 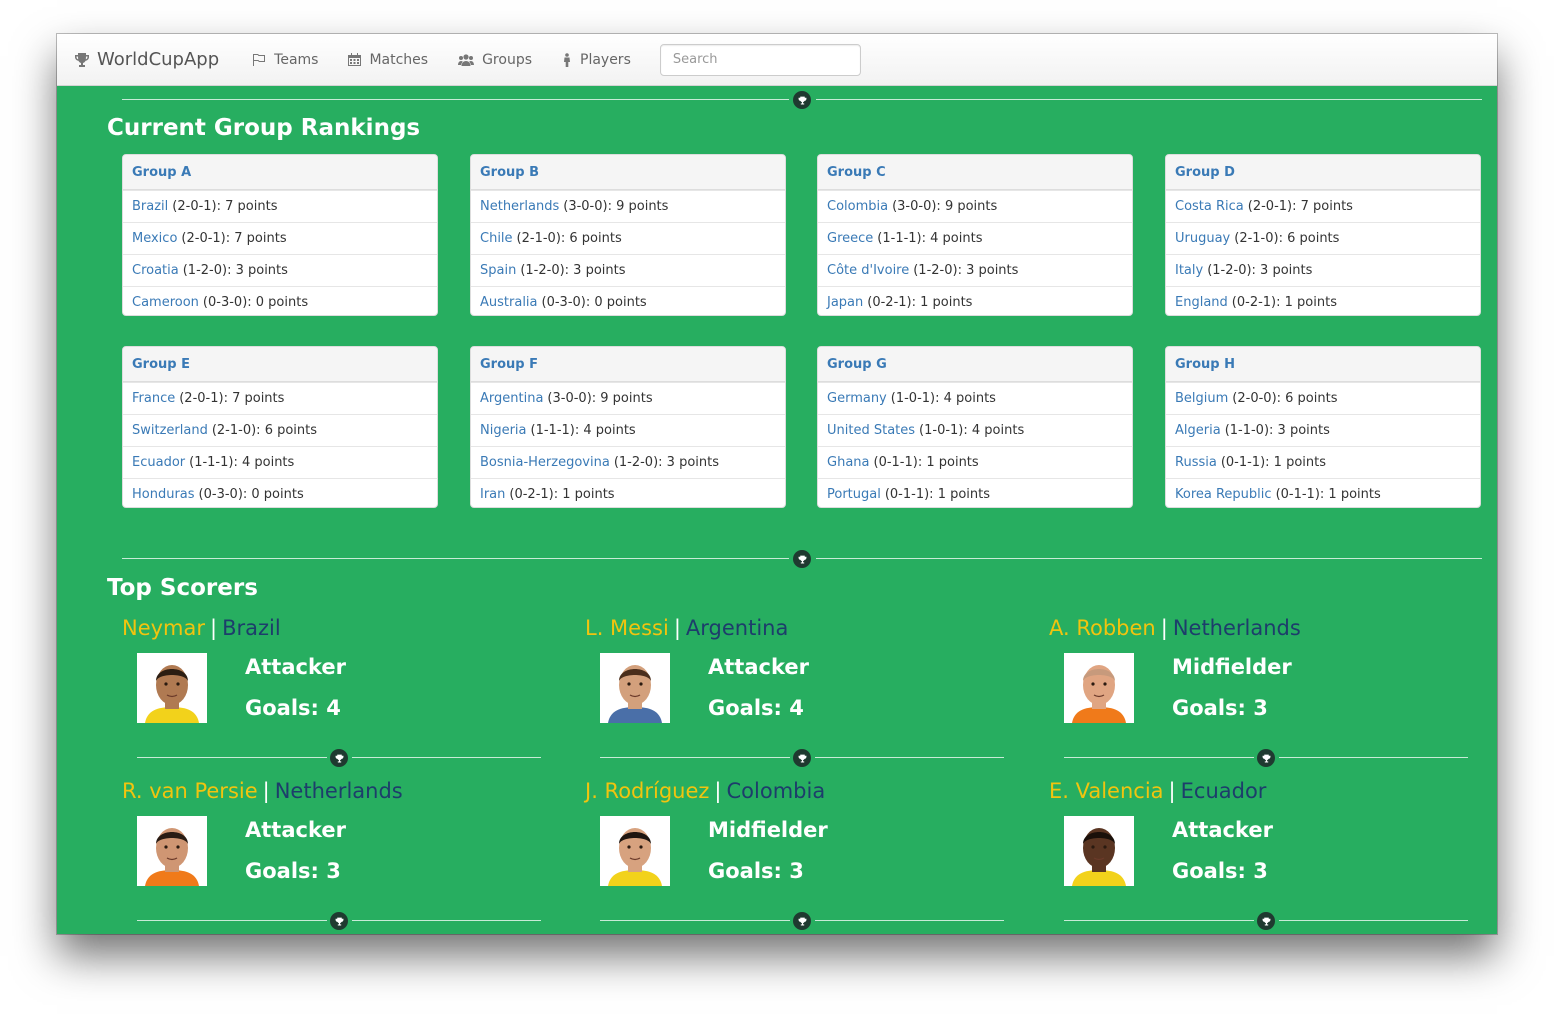 What do you see at coordinates (1198, 430) in the screenshot?
I see `team-link: Algeria` at bounding box center [1198, 430].